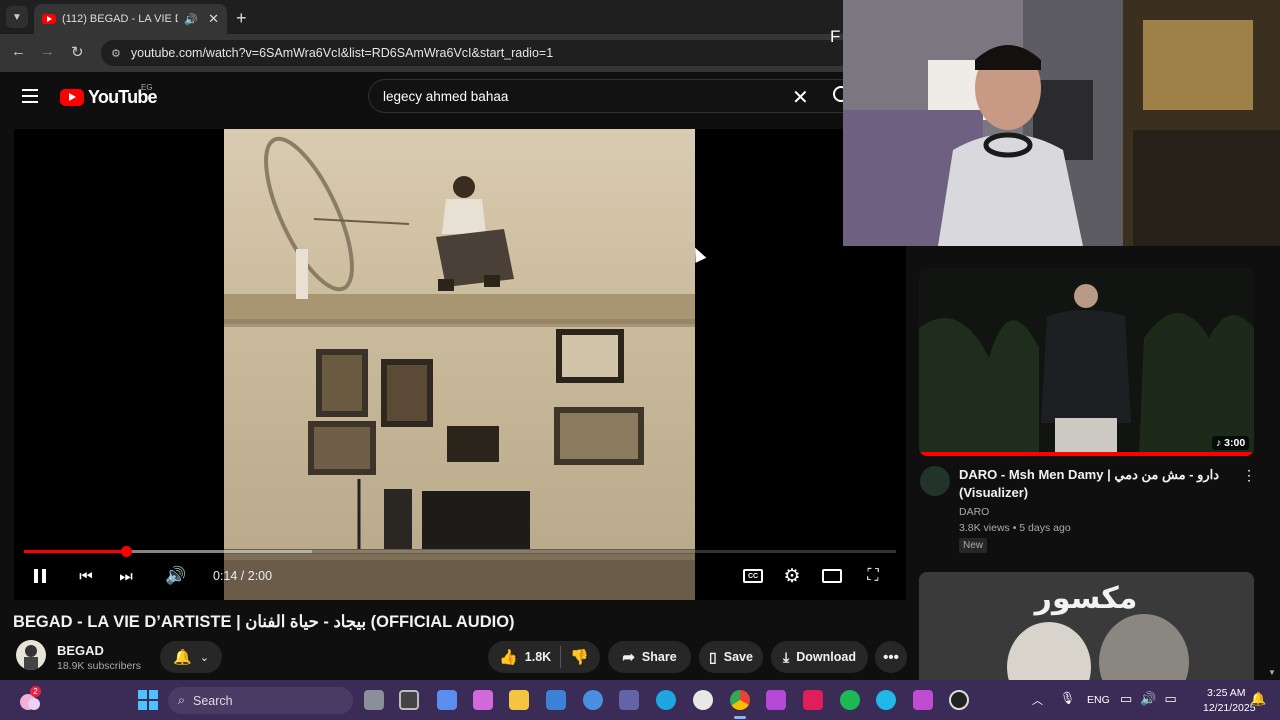  I want to click on save-label: Save, so click(738, 657).